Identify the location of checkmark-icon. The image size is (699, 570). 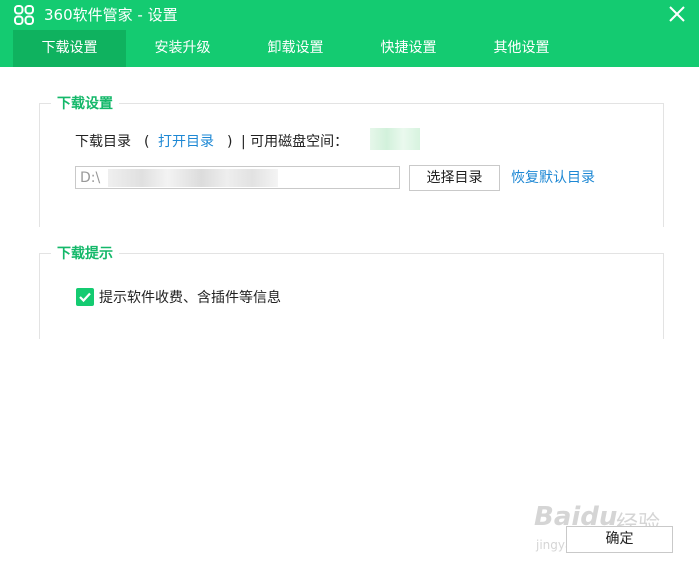
(85, 297).